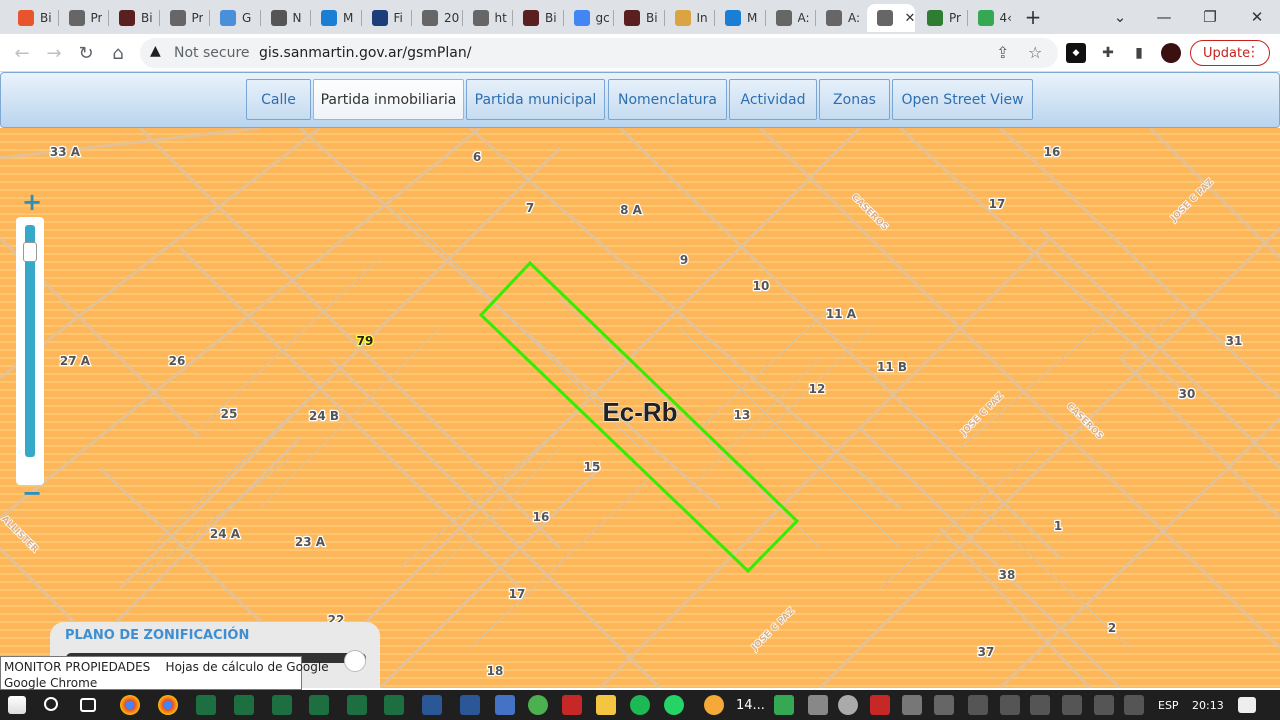 The height and width of the screenshot is (720, 1280). What do you see at coordinates (388, 99) in the screenshot?
I see `tab-partida-inmobiliaria: Partida inmobiliaria` at bounding box center [388, 99].